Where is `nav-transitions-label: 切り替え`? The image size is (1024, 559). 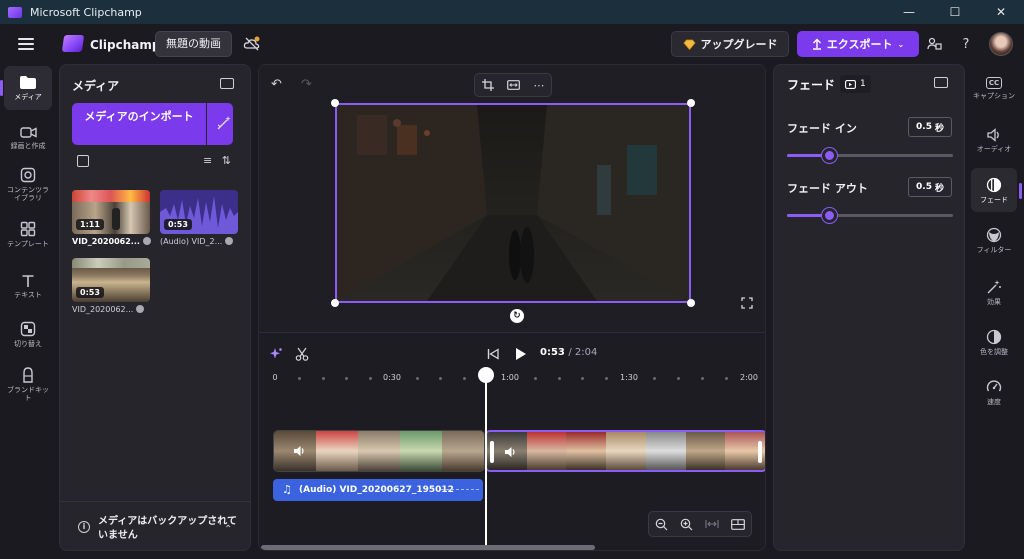 nav-transitions-label: 切り替え is located at coordinates (28, 343).